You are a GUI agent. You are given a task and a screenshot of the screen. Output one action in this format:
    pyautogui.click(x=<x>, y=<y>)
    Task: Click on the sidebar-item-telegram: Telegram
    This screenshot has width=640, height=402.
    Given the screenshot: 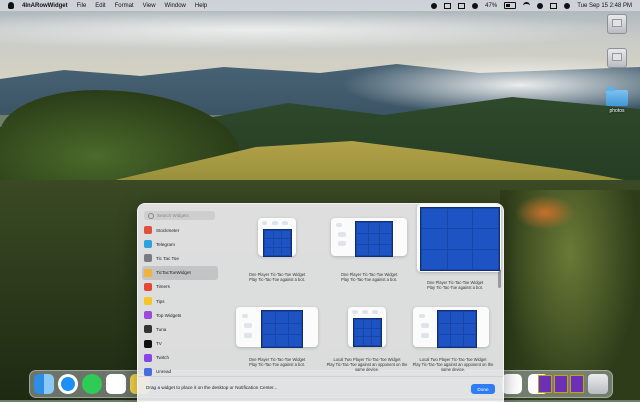 What is the action you would take?
    pyautogui.click(x=180, y=244)
    